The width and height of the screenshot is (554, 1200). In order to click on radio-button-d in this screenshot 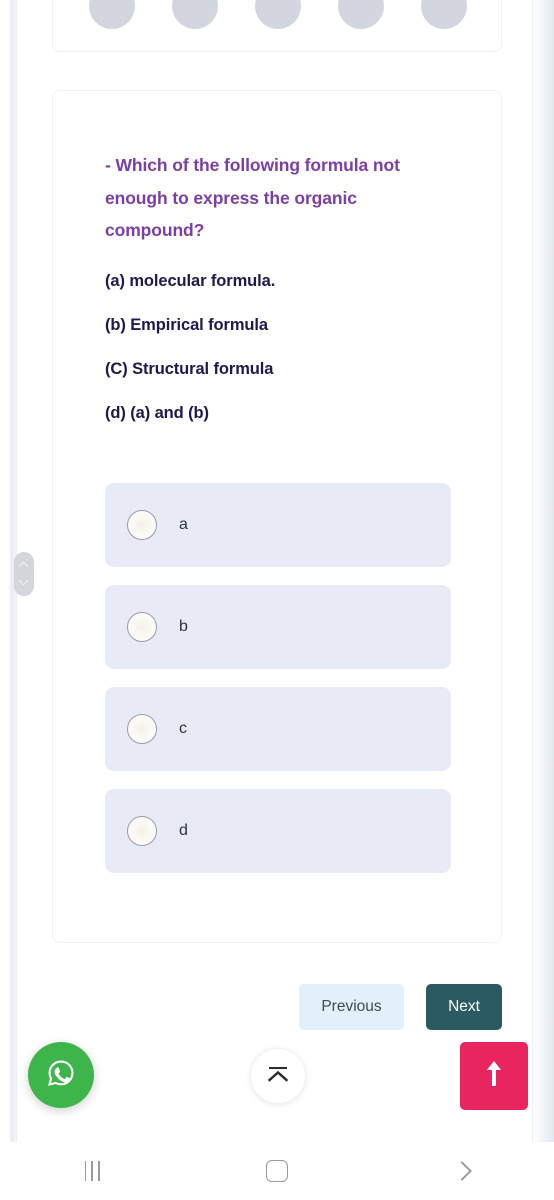, I will do `click(142, 831)`.